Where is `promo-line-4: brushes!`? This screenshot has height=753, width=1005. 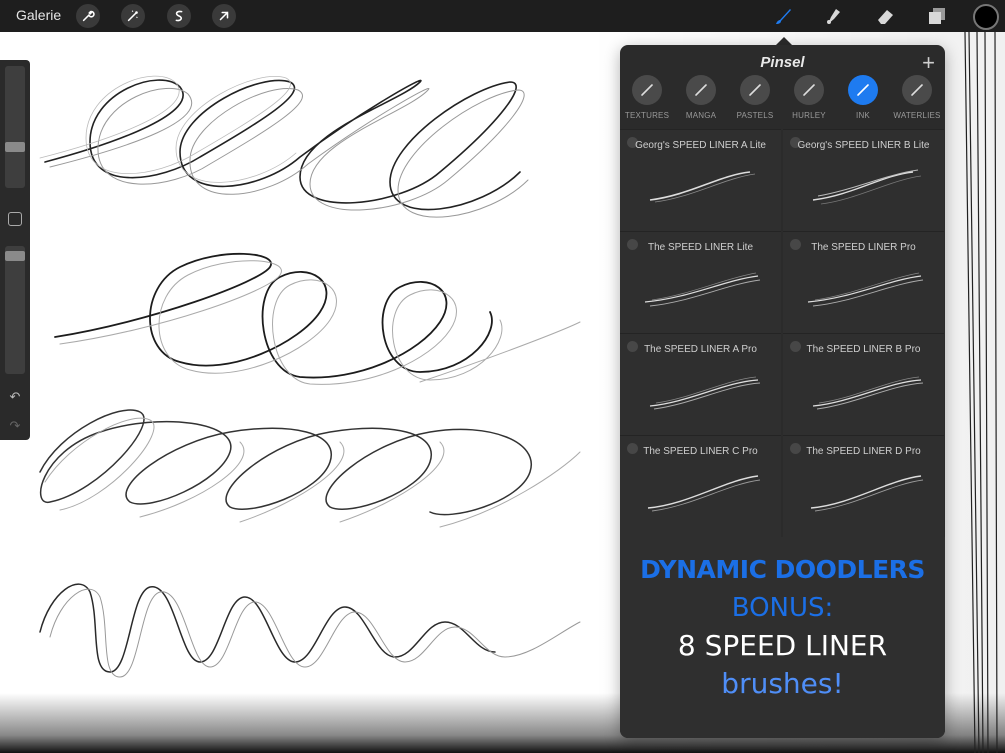 promo-line-4: brushes! is located at coordinates (782, 683).